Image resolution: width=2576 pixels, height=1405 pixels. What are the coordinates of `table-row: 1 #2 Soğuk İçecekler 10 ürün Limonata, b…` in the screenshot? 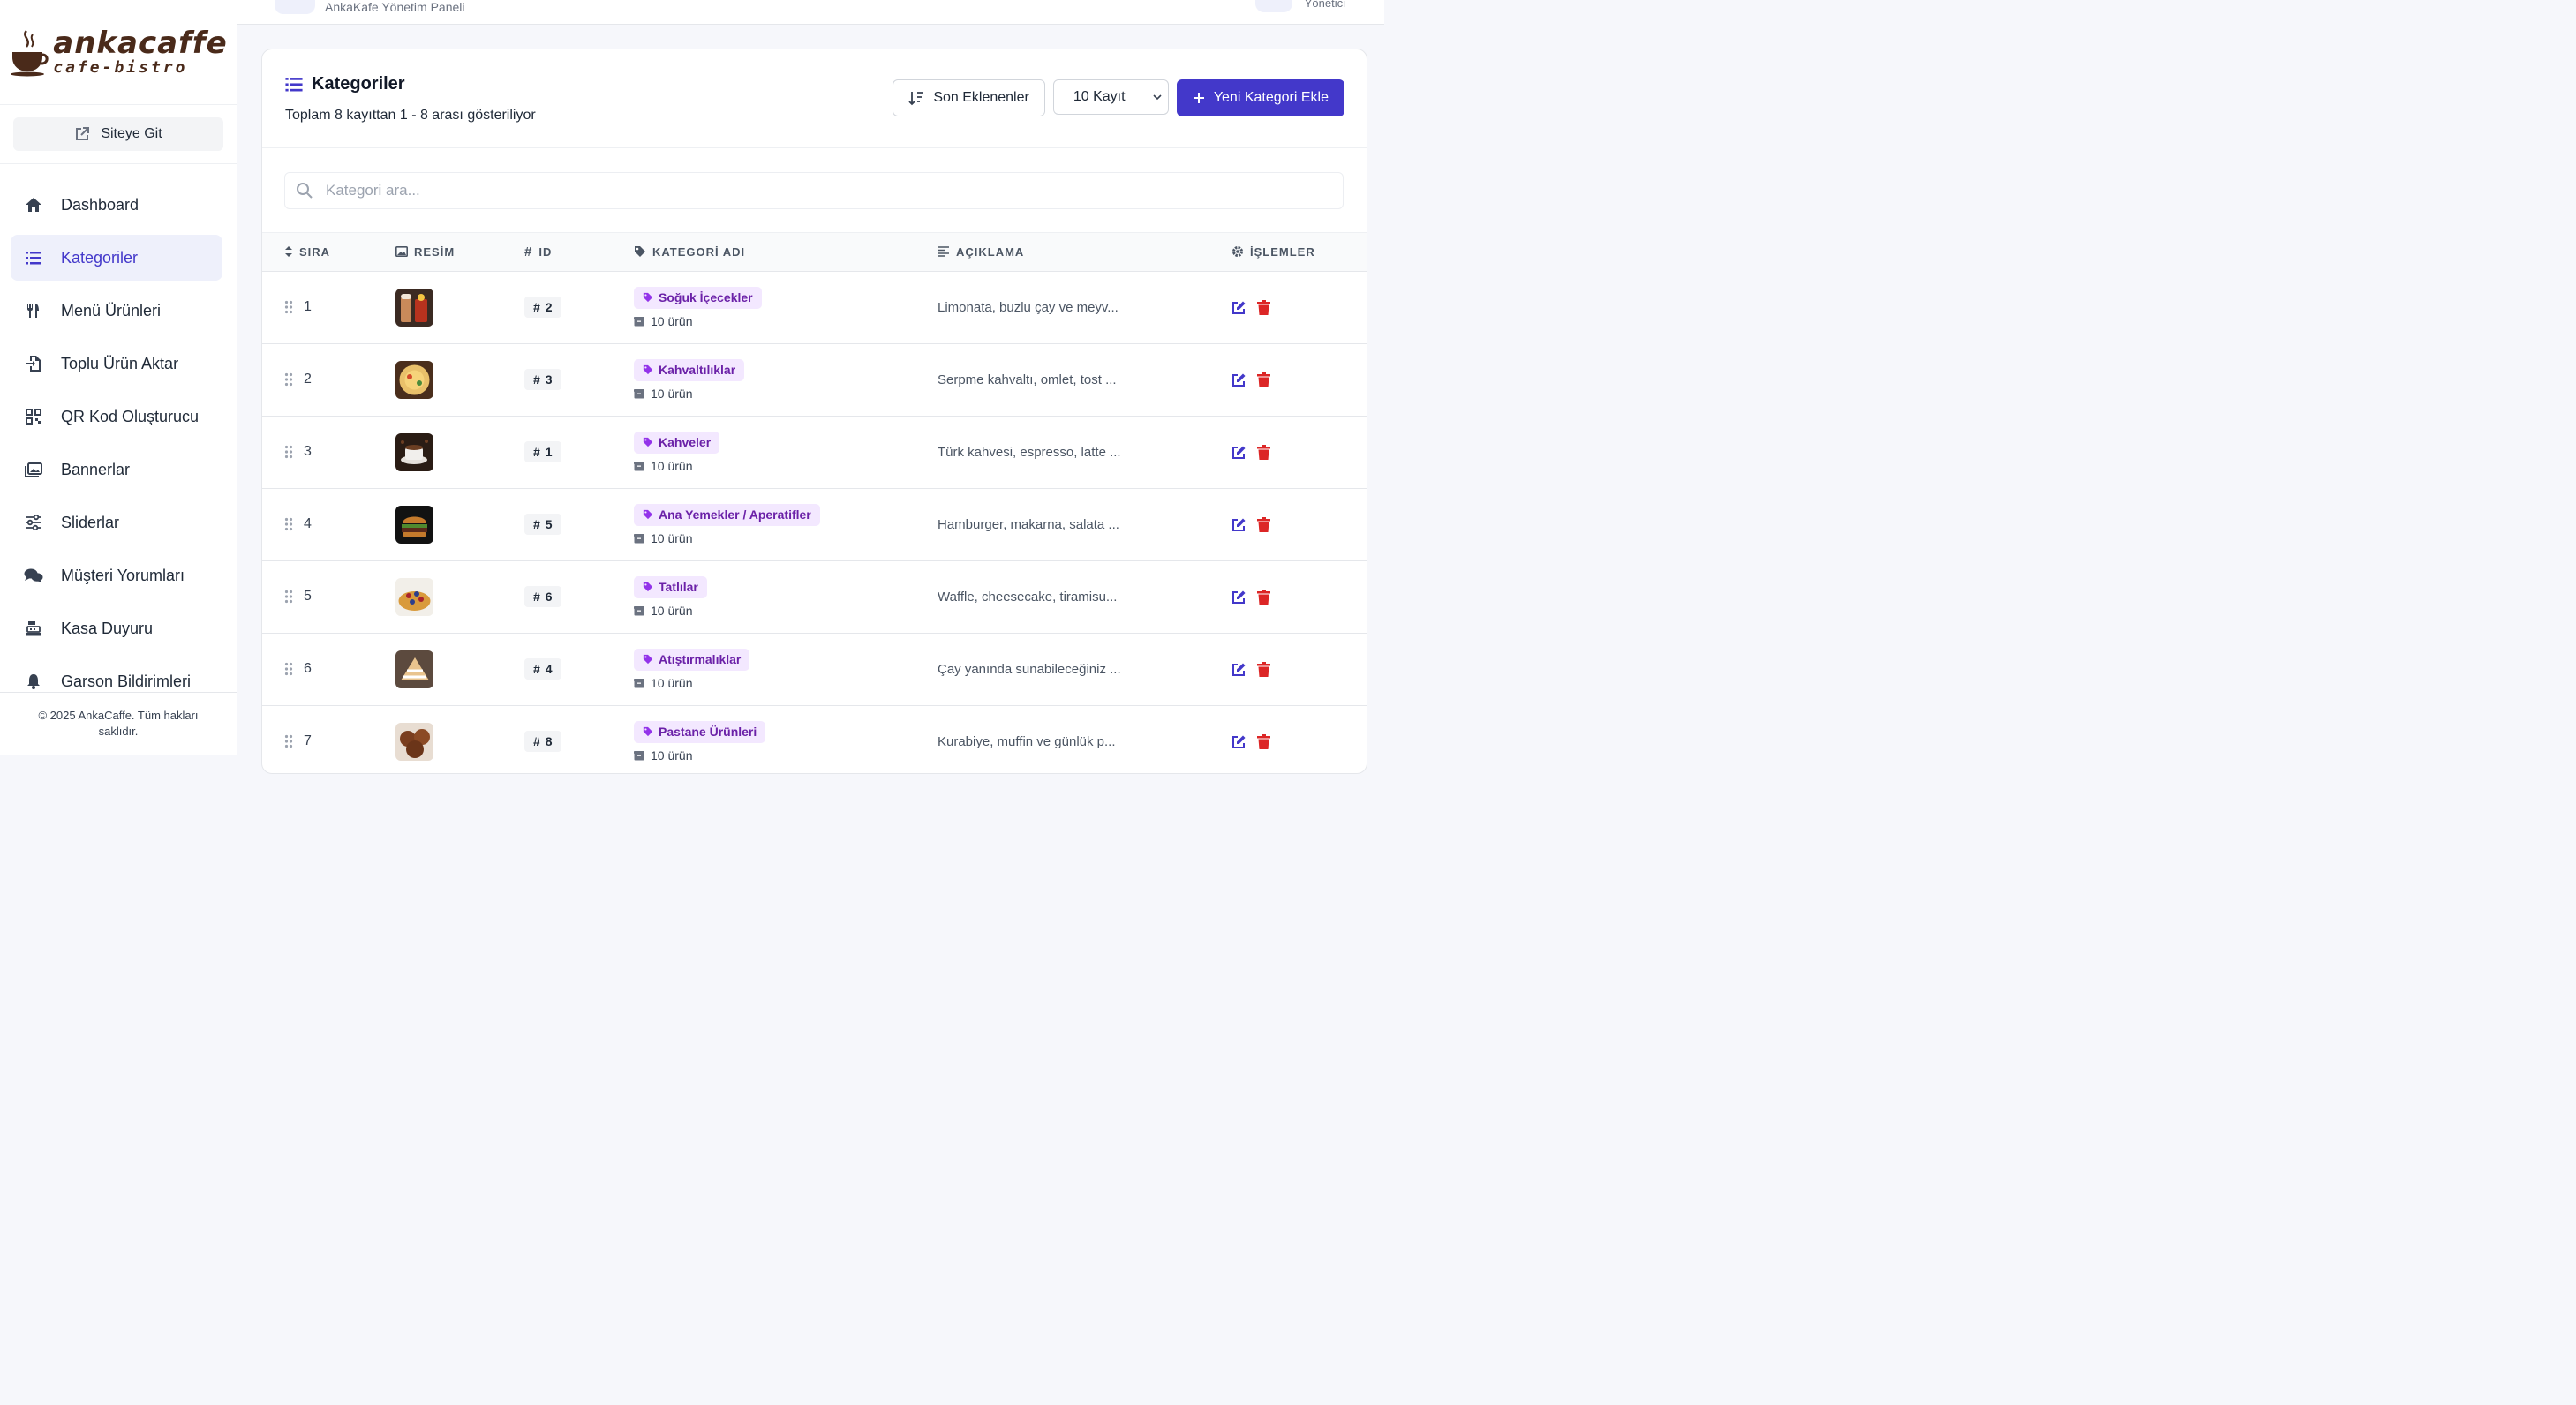 It's located at (815, 307).